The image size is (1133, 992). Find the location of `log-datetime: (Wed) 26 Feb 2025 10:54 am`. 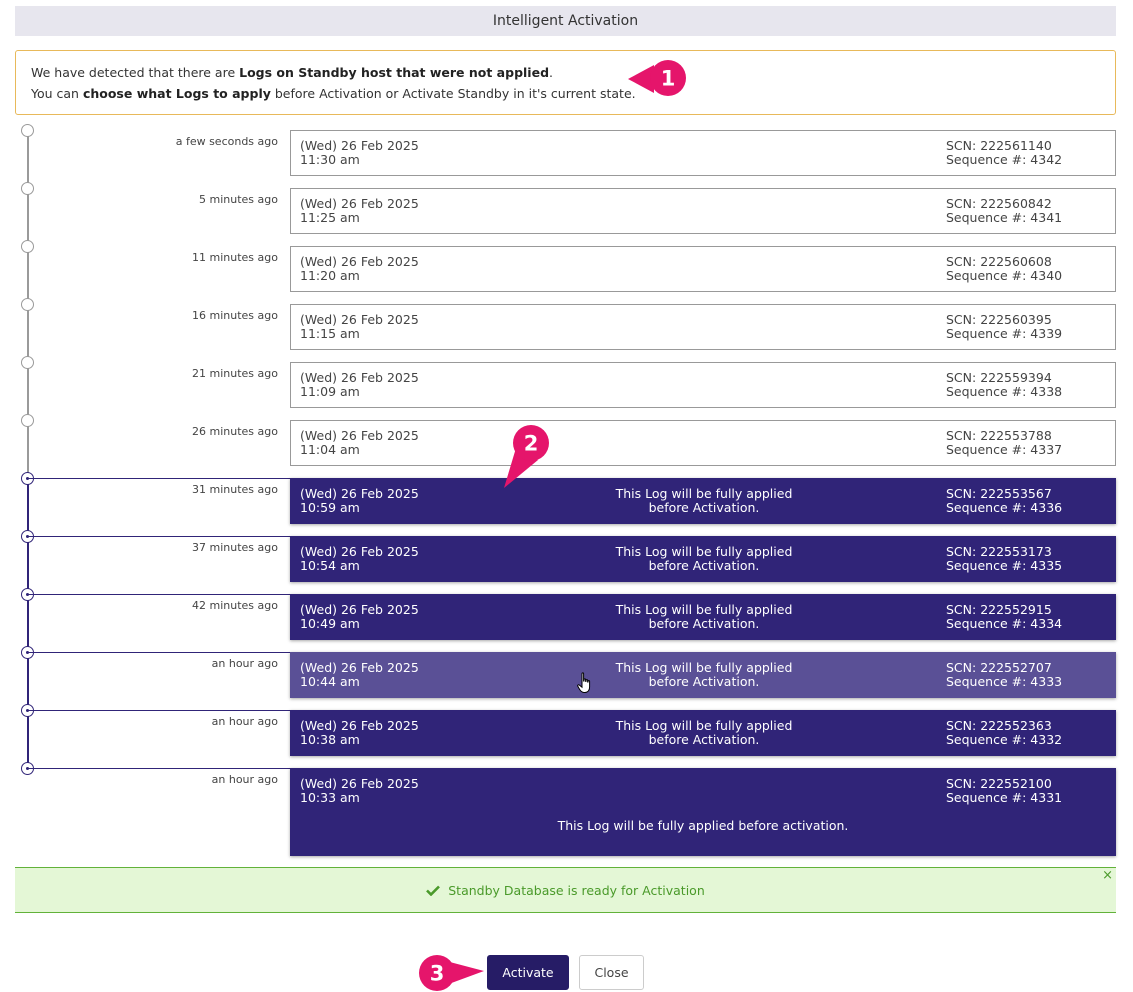

log-datetime: (Wed) 26 Feb 2025 10:54 am is located at coordinates (359, 559).